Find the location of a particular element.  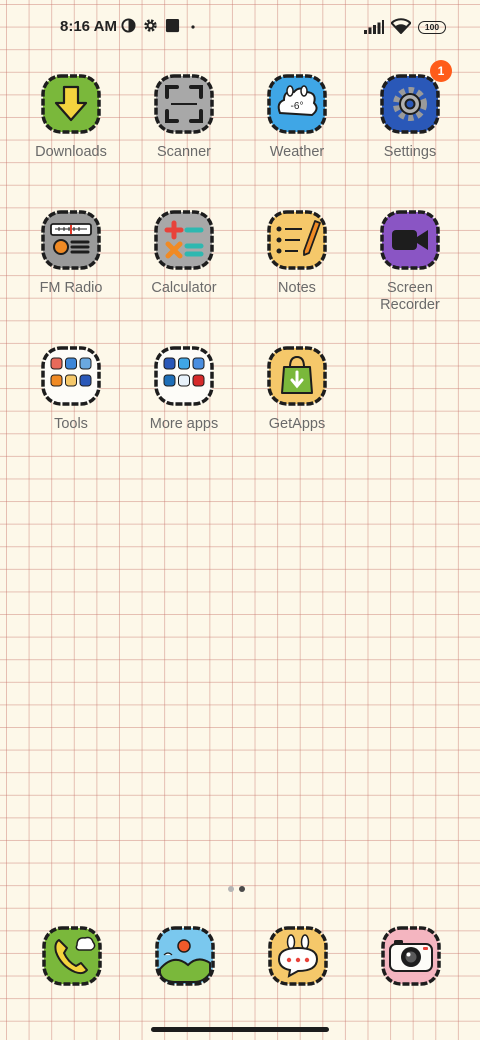

app-screen-recorder: Screen Recorder is located at coordinates (410, 261).